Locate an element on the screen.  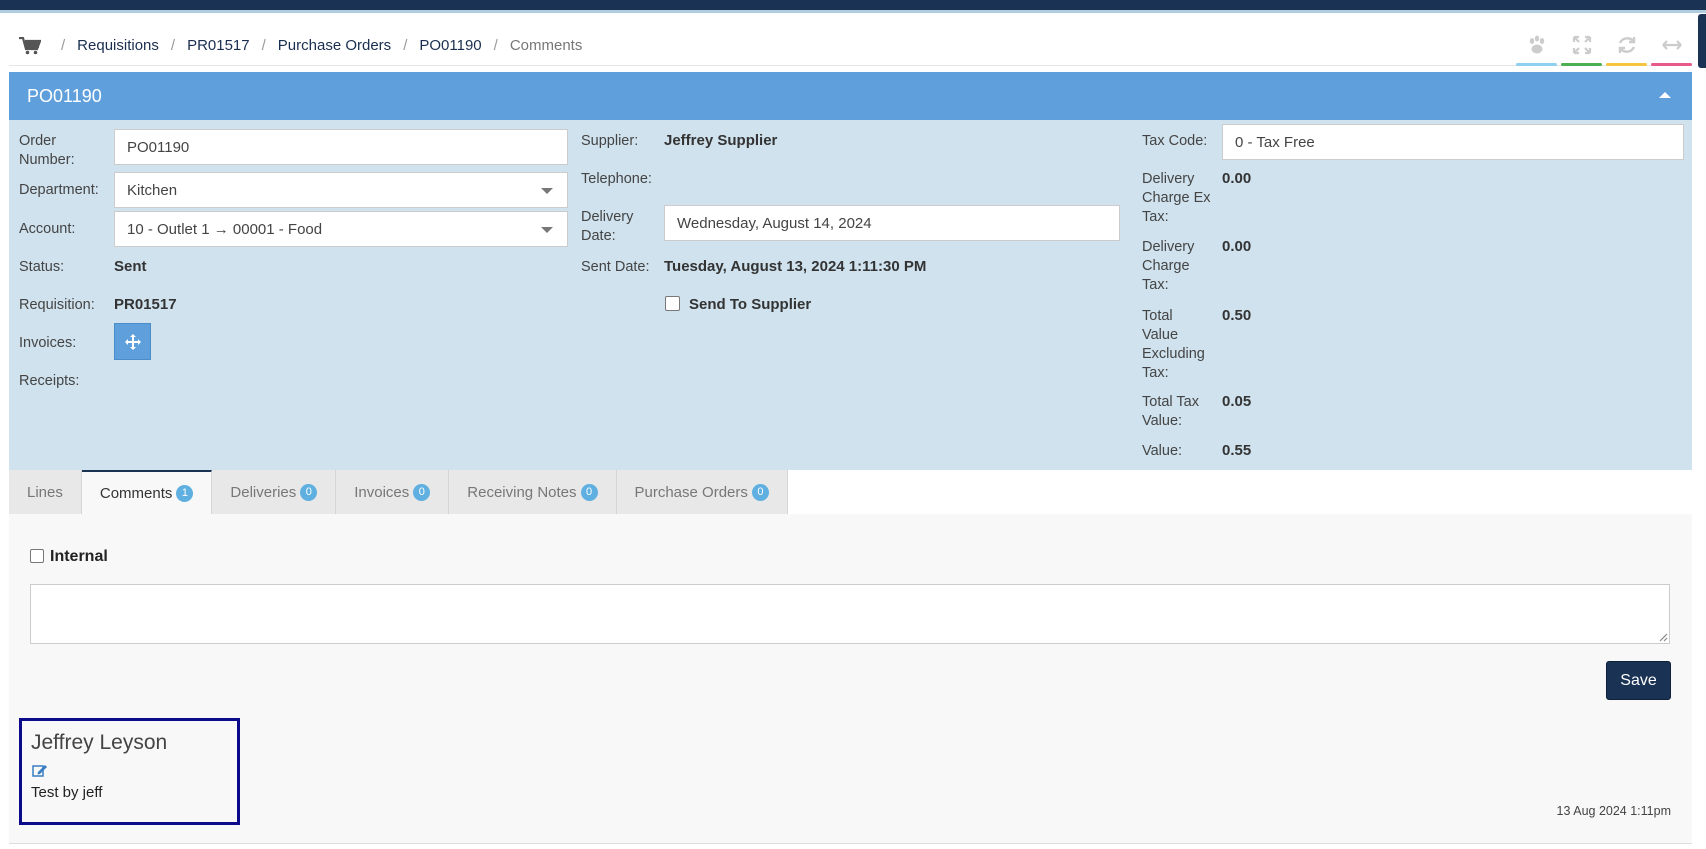
internal-checkbox is located at coordinates (37, 556).